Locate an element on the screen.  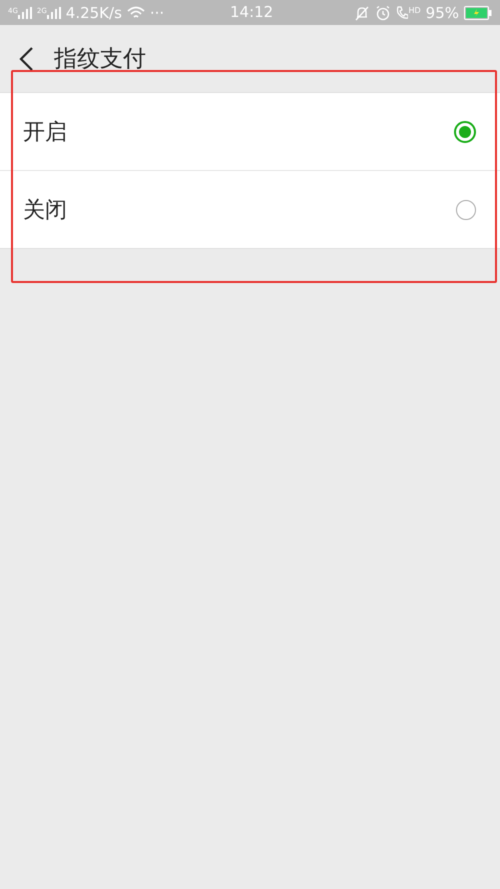
more-indicator: ··· is located at coordinates (157, 13).